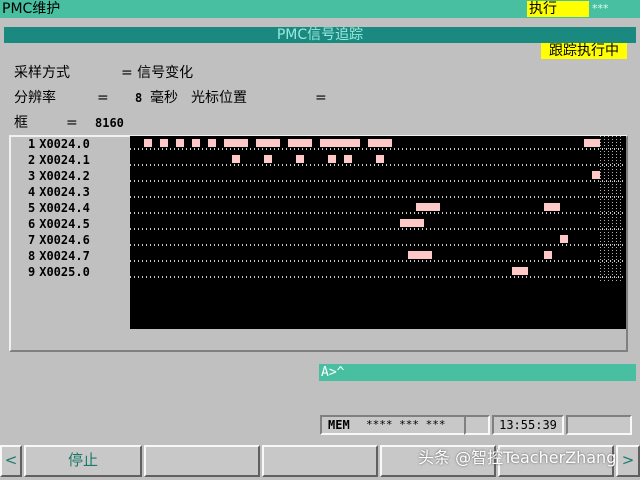 This screenshot has width=640, height=480. I want to click on signal-label-9: 9 X0025.0, so click(78, 272).